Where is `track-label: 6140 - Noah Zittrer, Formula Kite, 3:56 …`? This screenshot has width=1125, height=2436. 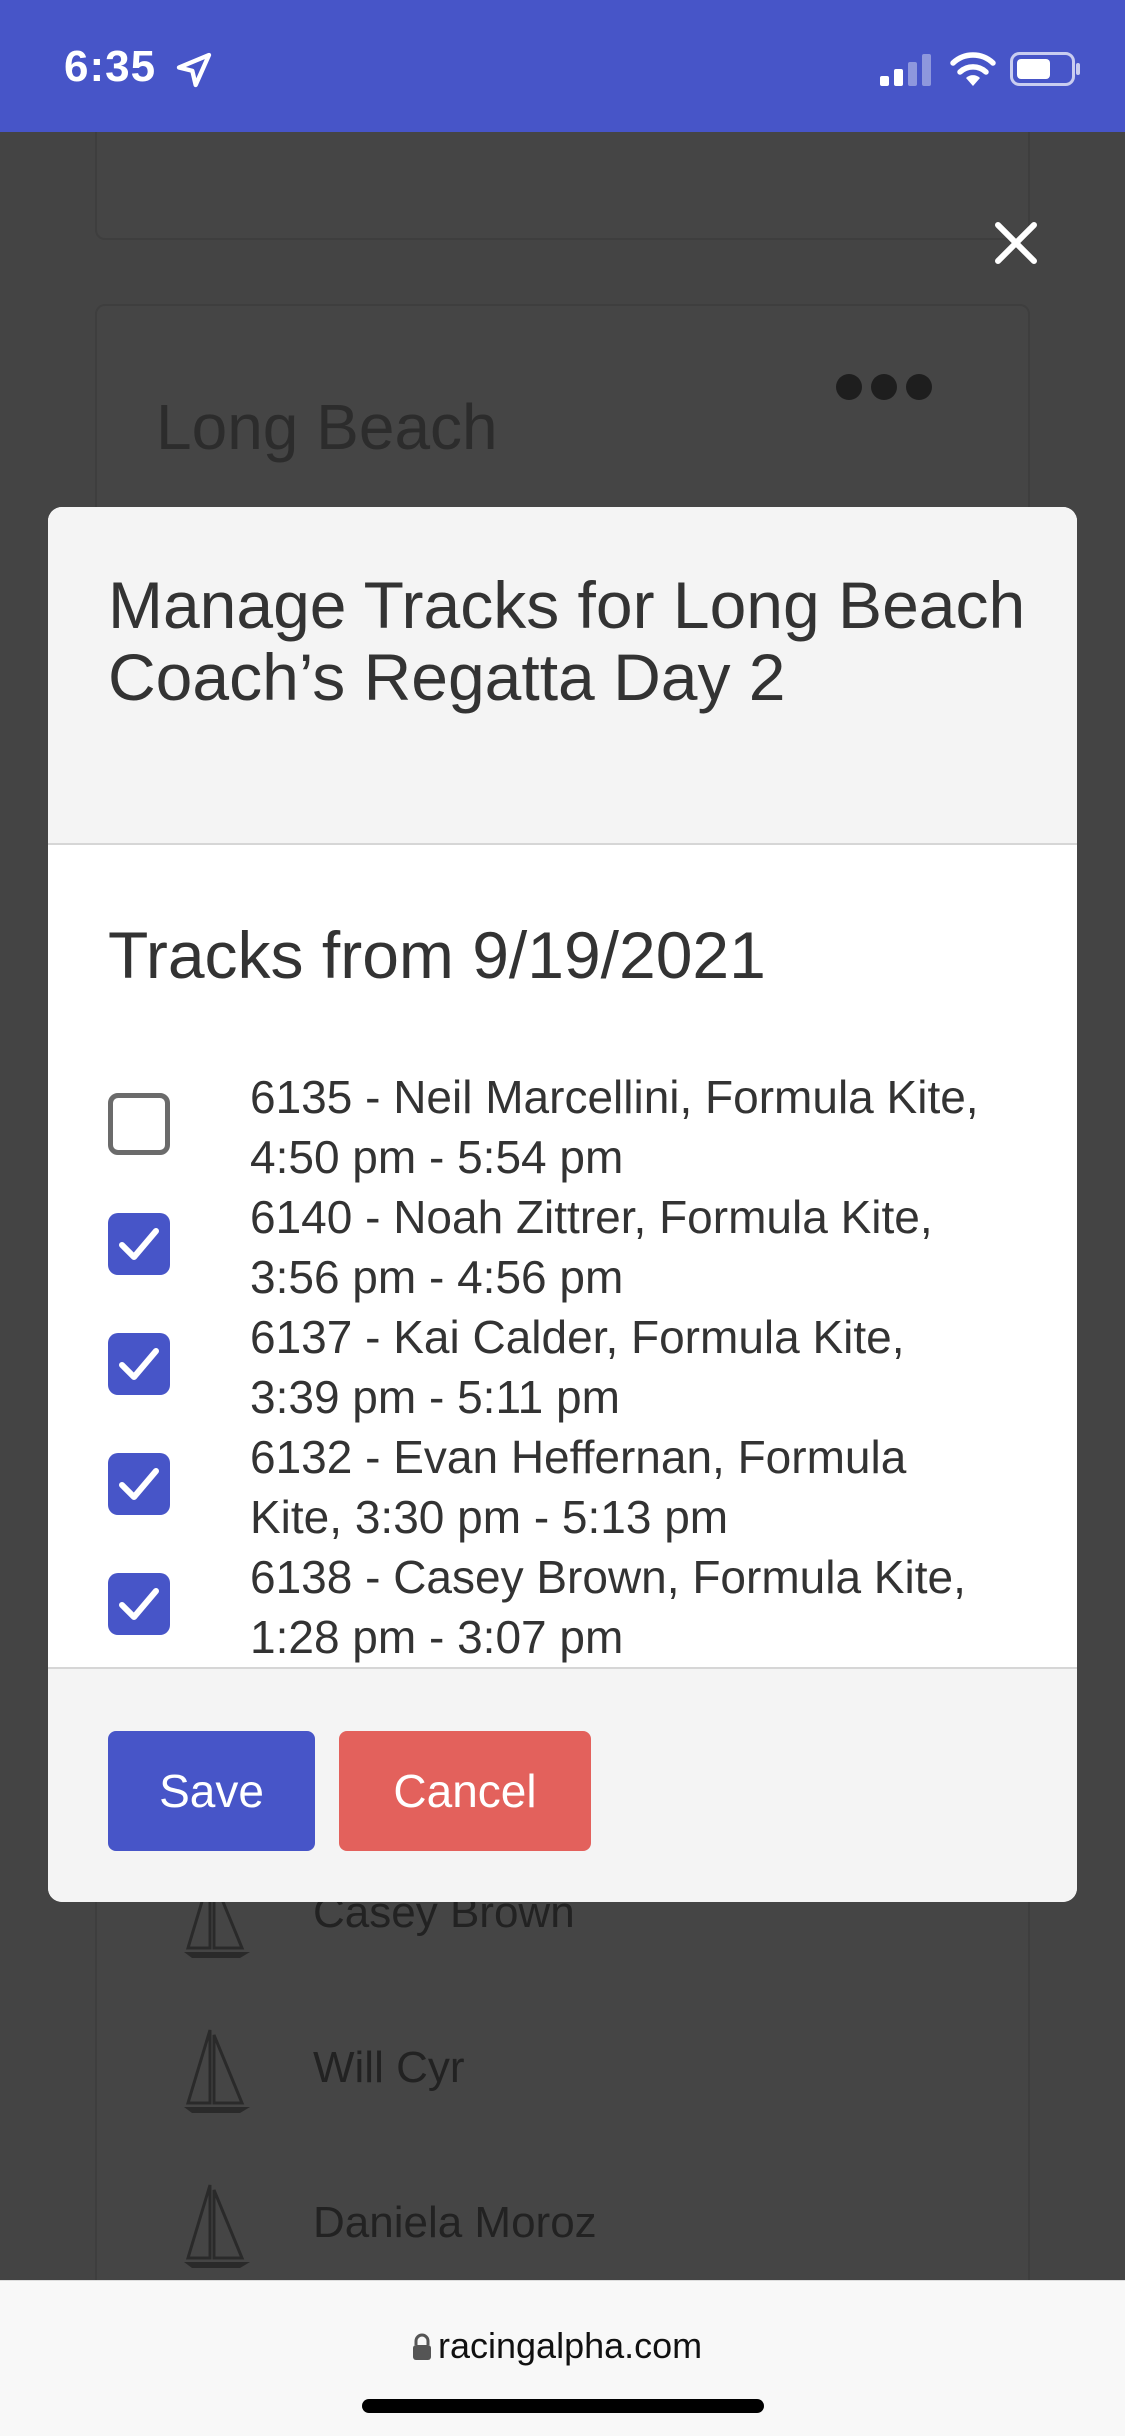 track-label: 6140 - Noah Zittrer, Formula Kite, 3:56 … is located at coordinates (591, 1247).